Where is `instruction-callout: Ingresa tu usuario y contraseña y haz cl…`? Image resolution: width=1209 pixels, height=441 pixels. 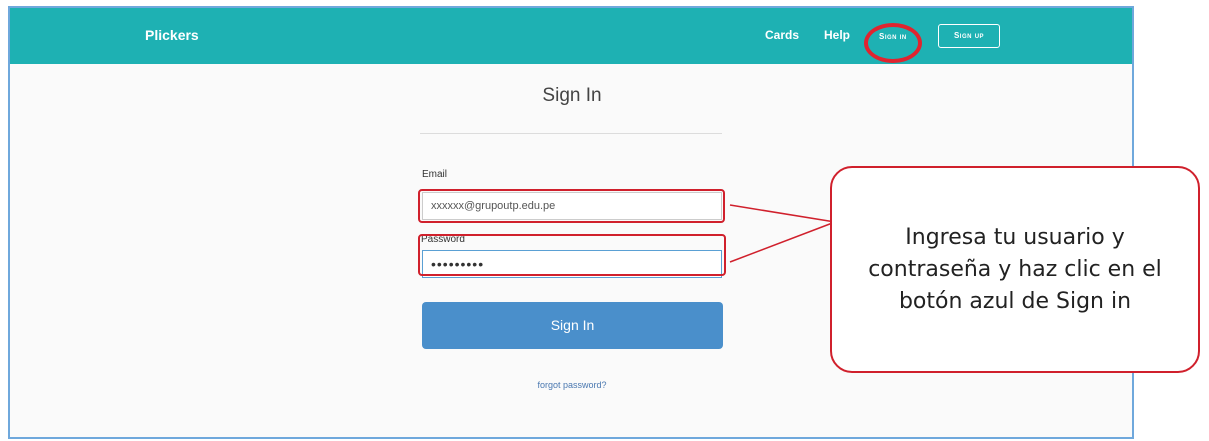 instruction-callout: Ingresa tu usuario y contraseña y haz cl… is located at coordinates (1015, 269).